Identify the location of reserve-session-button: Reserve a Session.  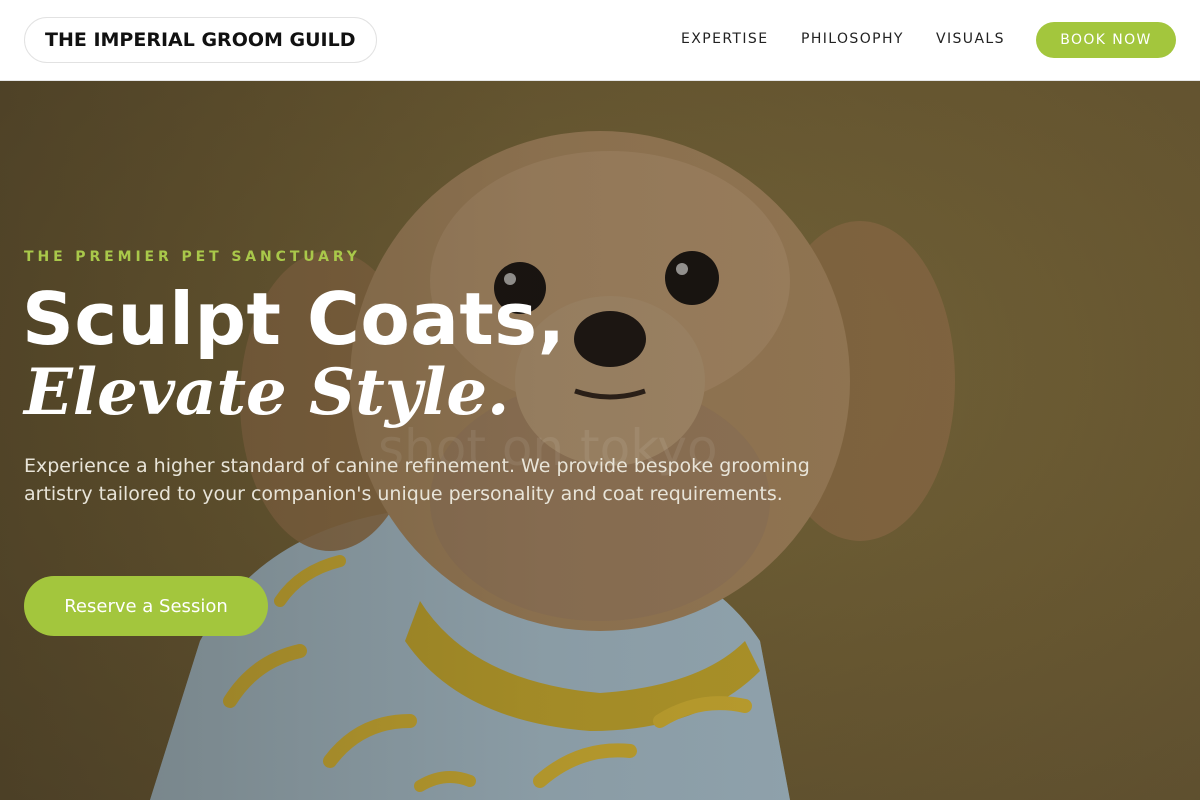
(146, 606).